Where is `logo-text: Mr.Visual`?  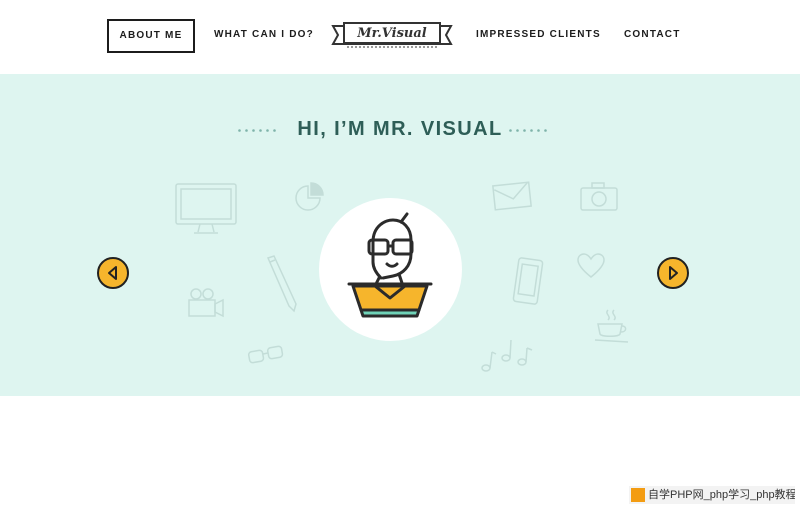
logo-text: Mr.Visual is located at coordinates (392, 33).